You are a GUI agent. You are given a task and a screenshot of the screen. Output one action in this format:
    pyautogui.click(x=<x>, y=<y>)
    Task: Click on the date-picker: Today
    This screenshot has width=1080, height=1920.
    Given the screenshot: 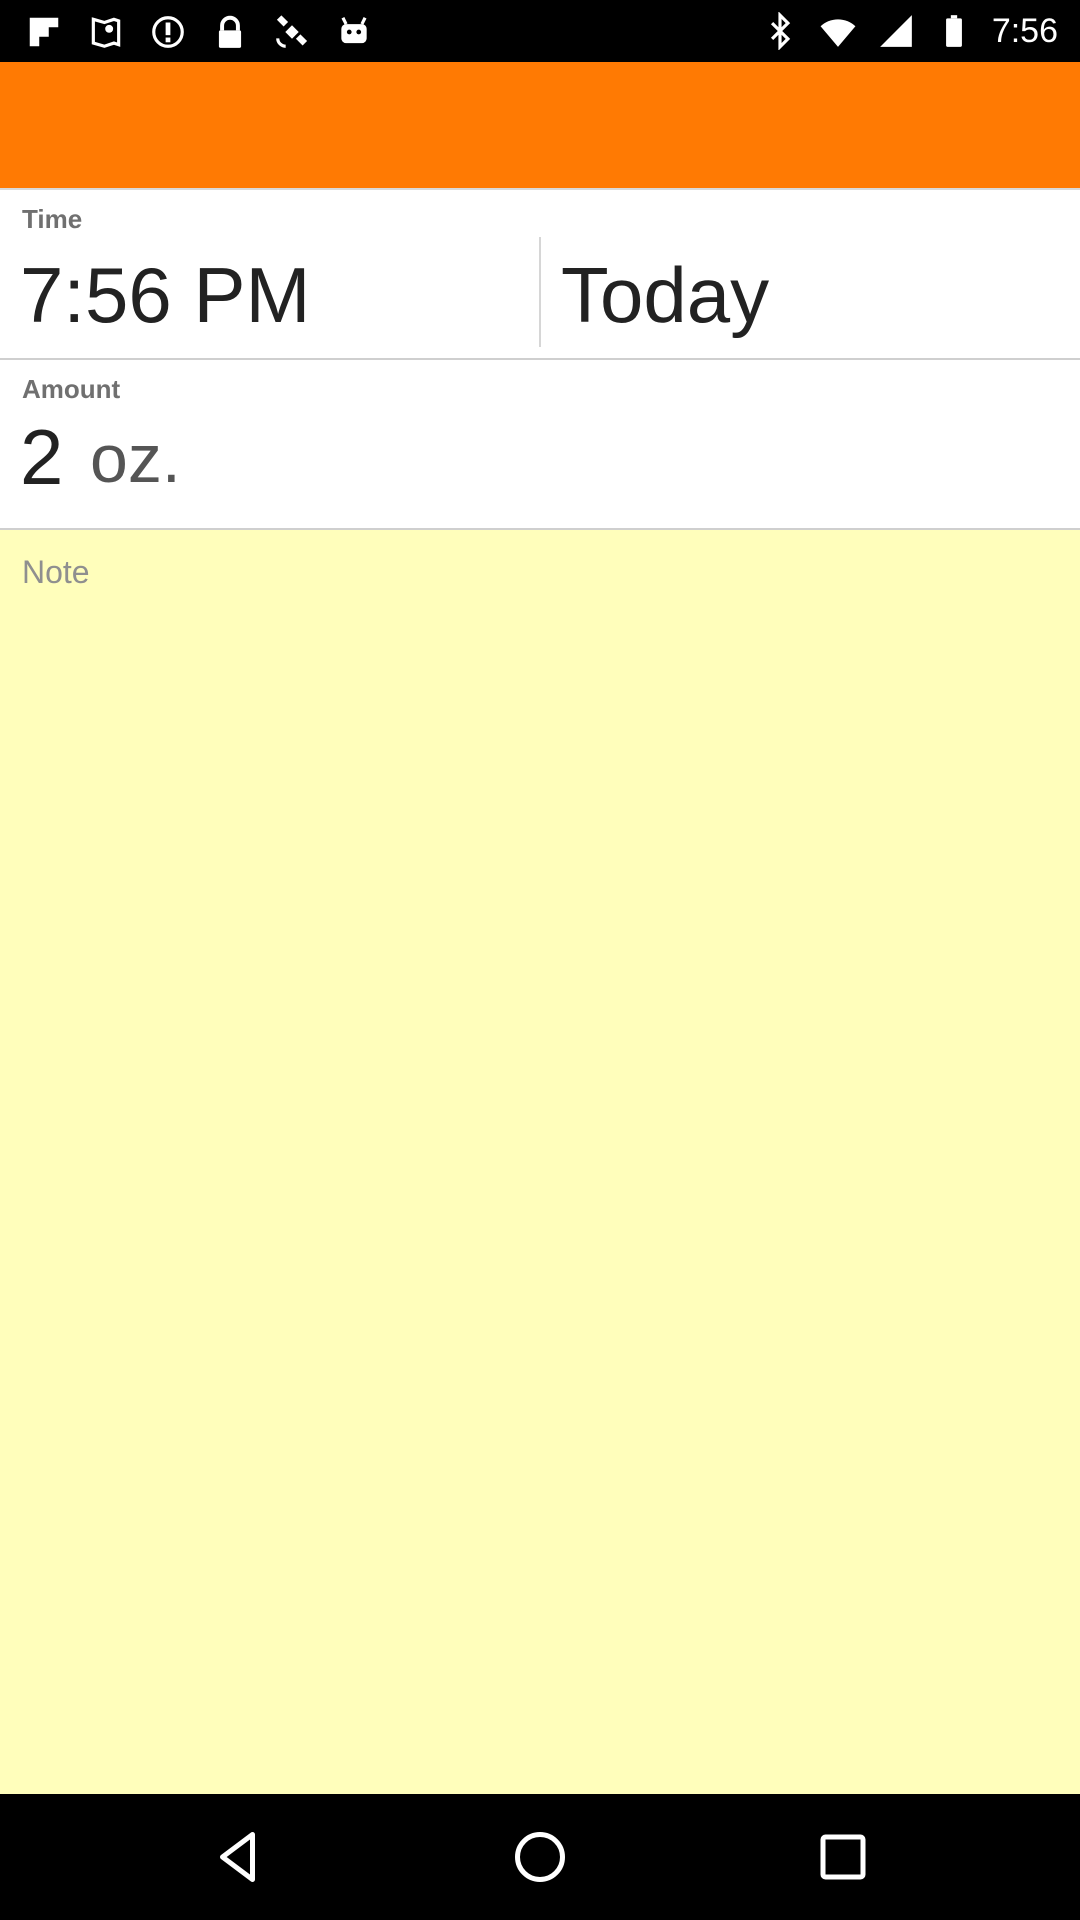 What is the action you would take?
    pyautogui.click(x=665, y=295)
    